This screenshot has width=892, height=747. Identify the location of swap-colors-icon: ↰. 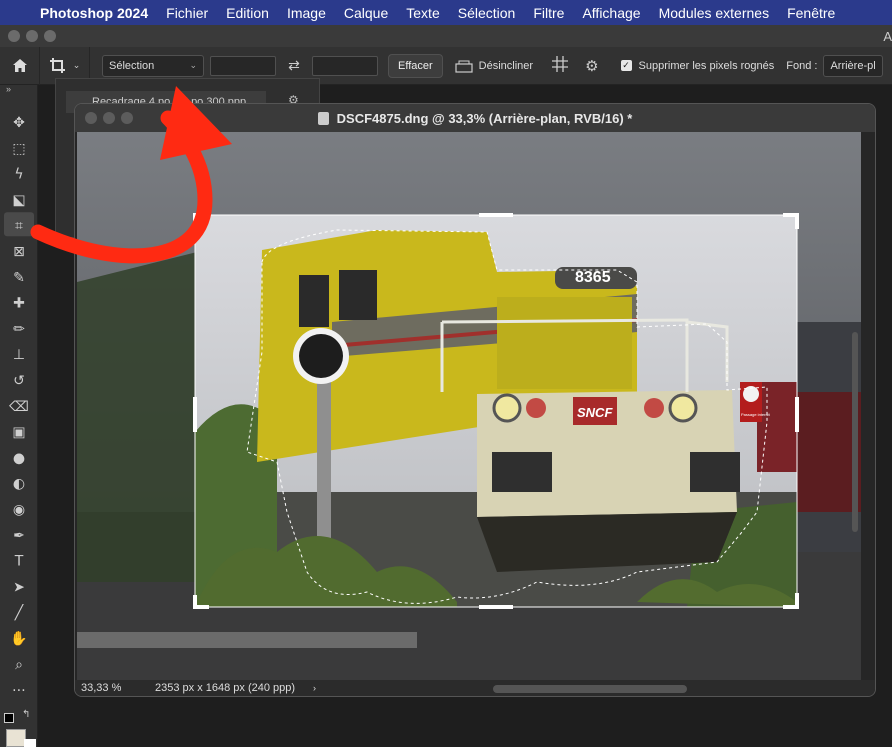
(26, 714).